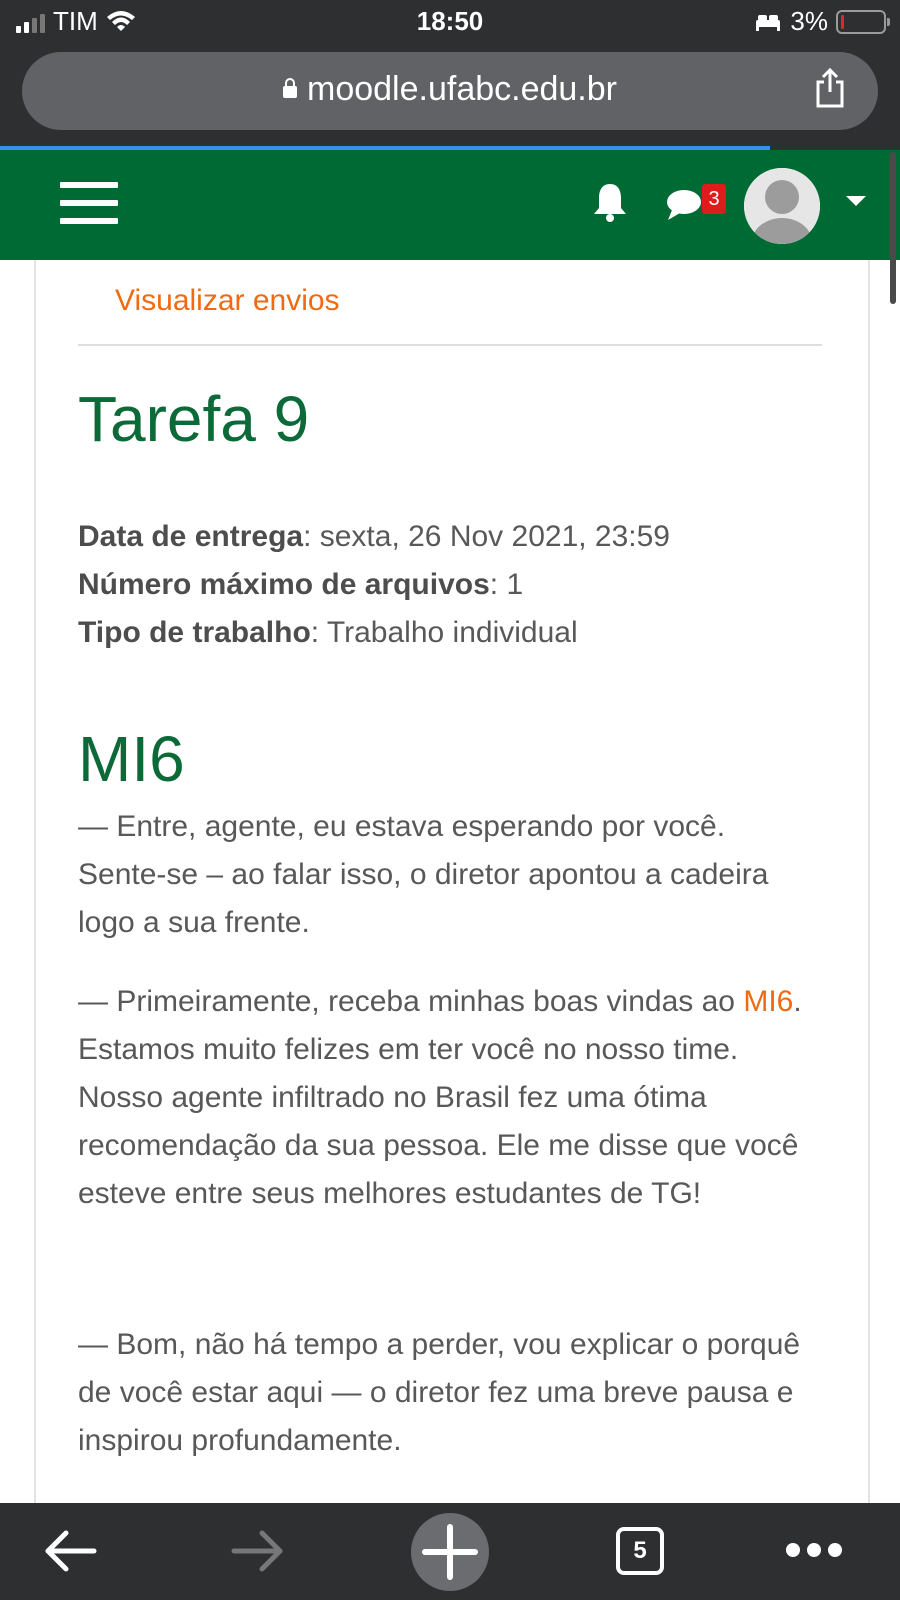 This screenshot has height=1600, width=900. Describe the element at coordinates (131, 759) in the screenshot. I see `story-heading: MI6` at that location.